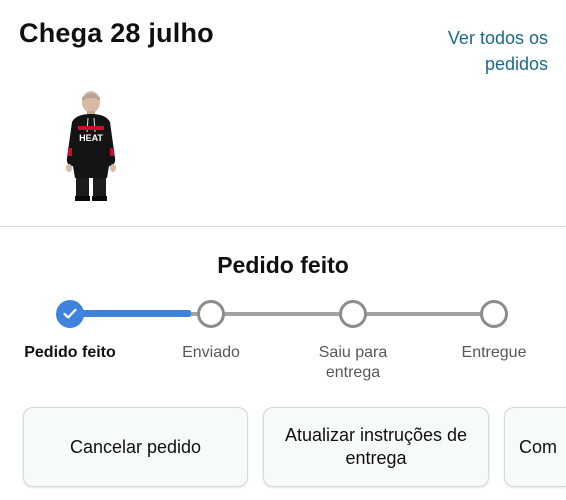 This screenshot has height=500, width=566. What do you see at coordinates (535, 447) in the screenshot?
I see `partial-action-button: Com` at bounding box center [535, 447].